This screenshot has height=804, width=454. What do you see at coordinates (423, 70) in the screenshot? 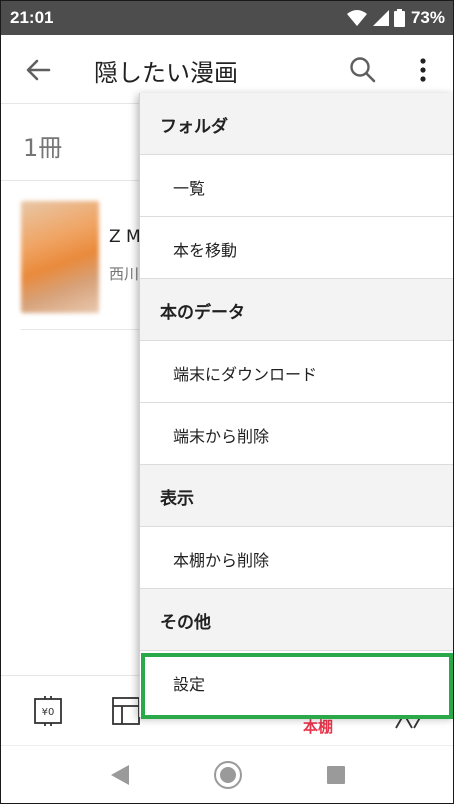
I see `more-vert-icon` at bounding box center [423, 70].